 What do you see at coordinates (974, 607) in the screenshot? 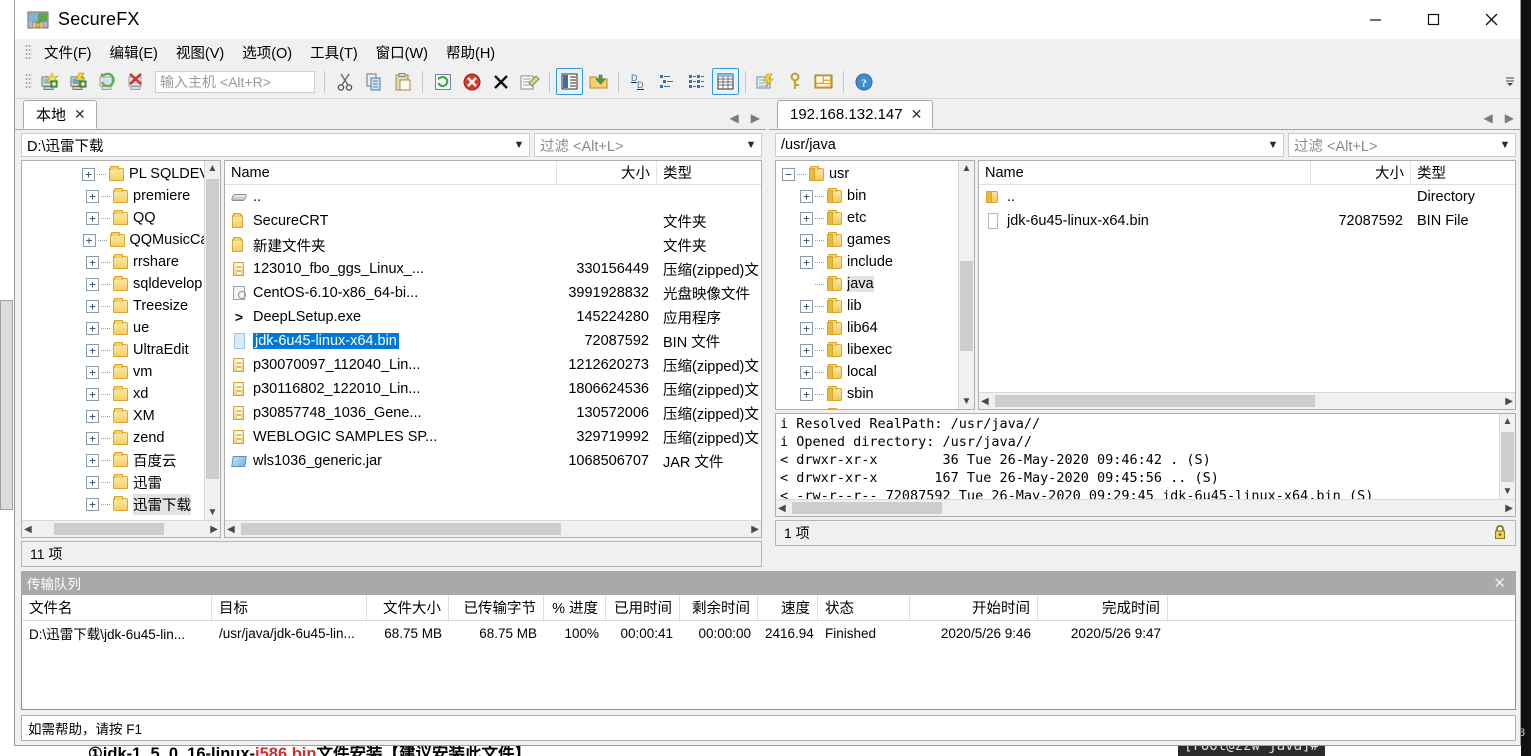
I see `queue-column-header: 开始时间` at bounding box center [974, 607].